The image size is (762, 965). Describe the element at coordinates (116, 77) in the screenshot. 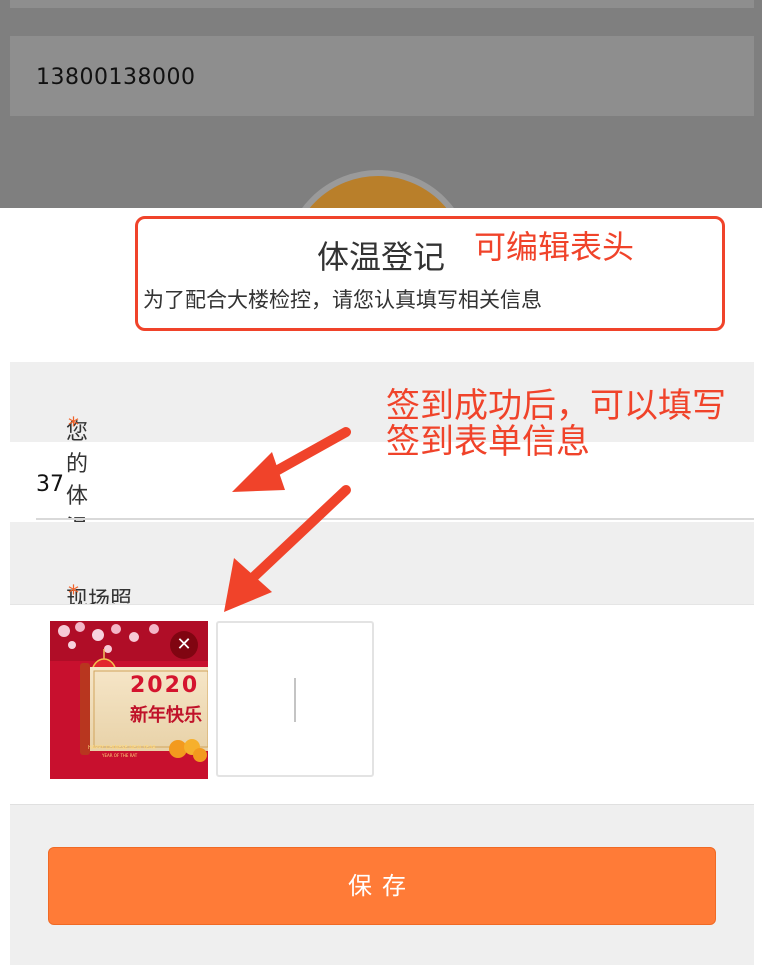

I see `background-phone-value: 13800138000` at that location.